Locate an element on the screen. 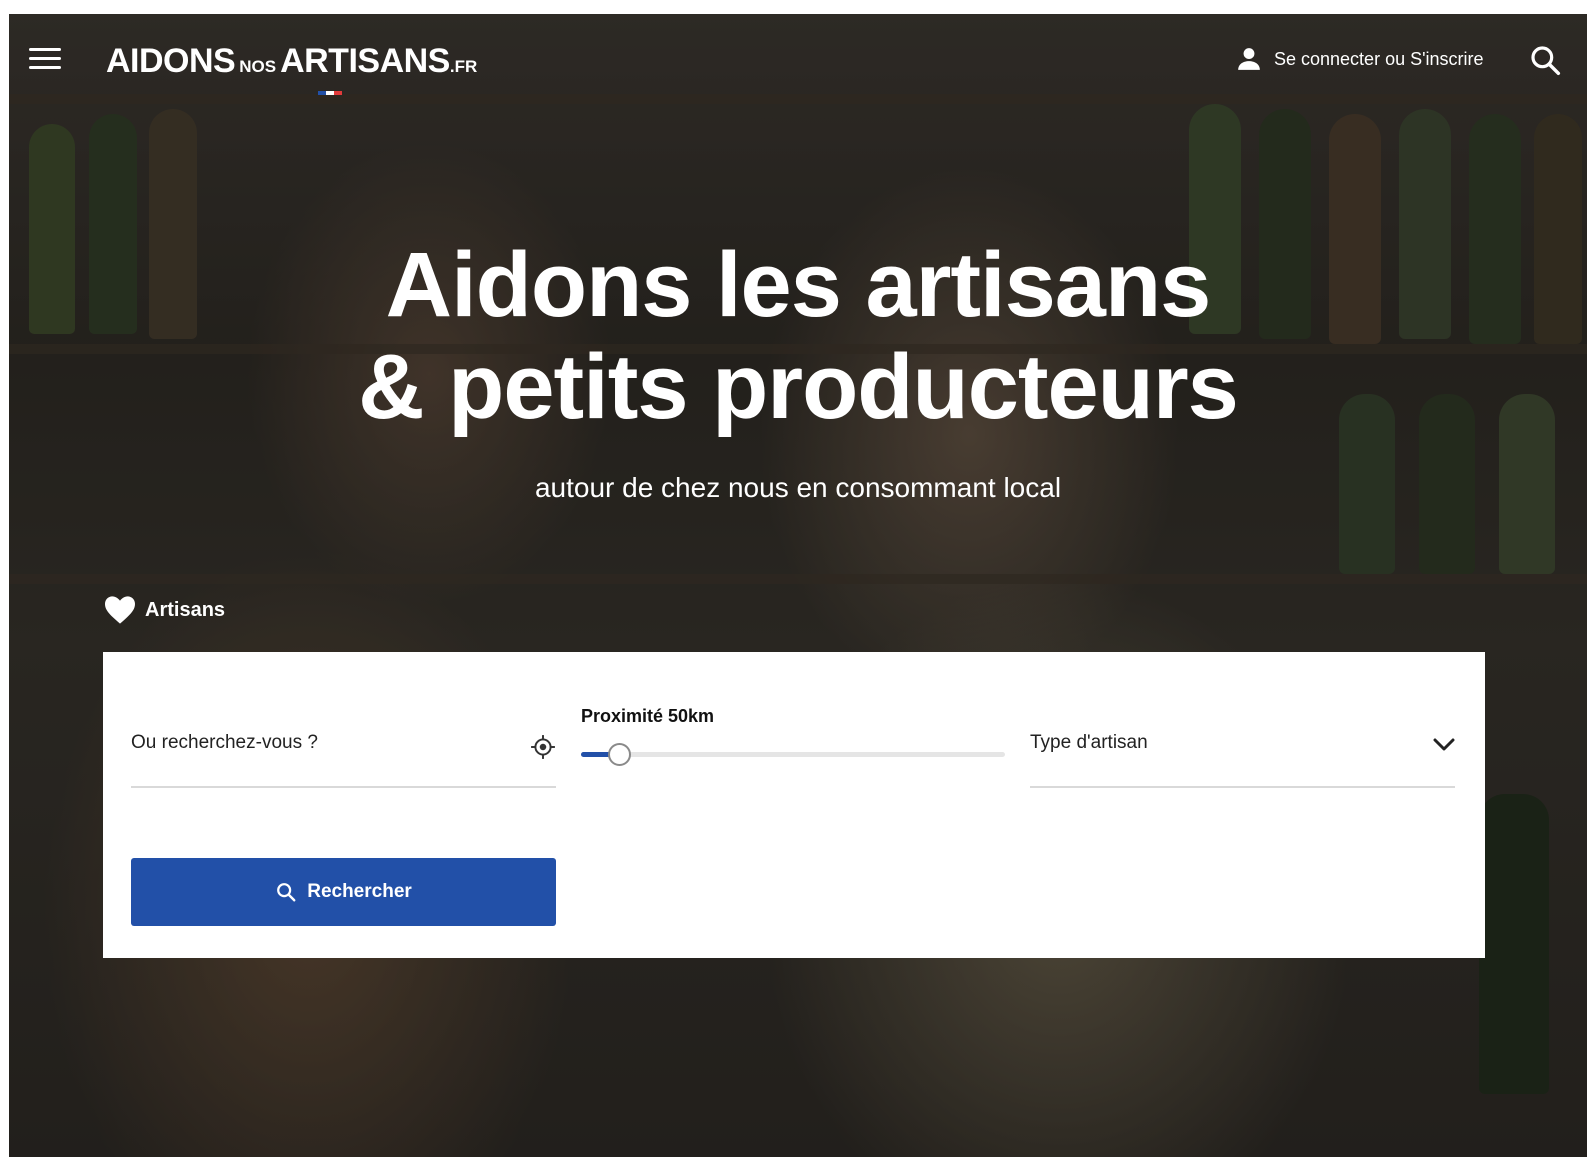  login-link: Se connecter ou S'inscrire is located at coordinates (1360, 59).